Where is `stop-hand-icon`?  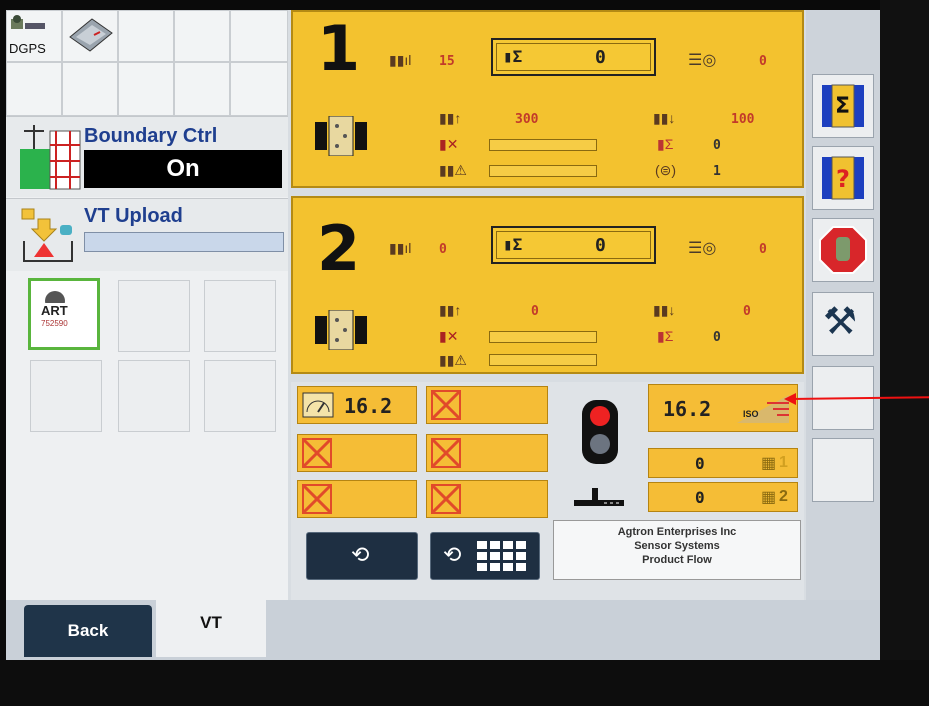
stop-hand-icon is located at coordinates (843, 250).